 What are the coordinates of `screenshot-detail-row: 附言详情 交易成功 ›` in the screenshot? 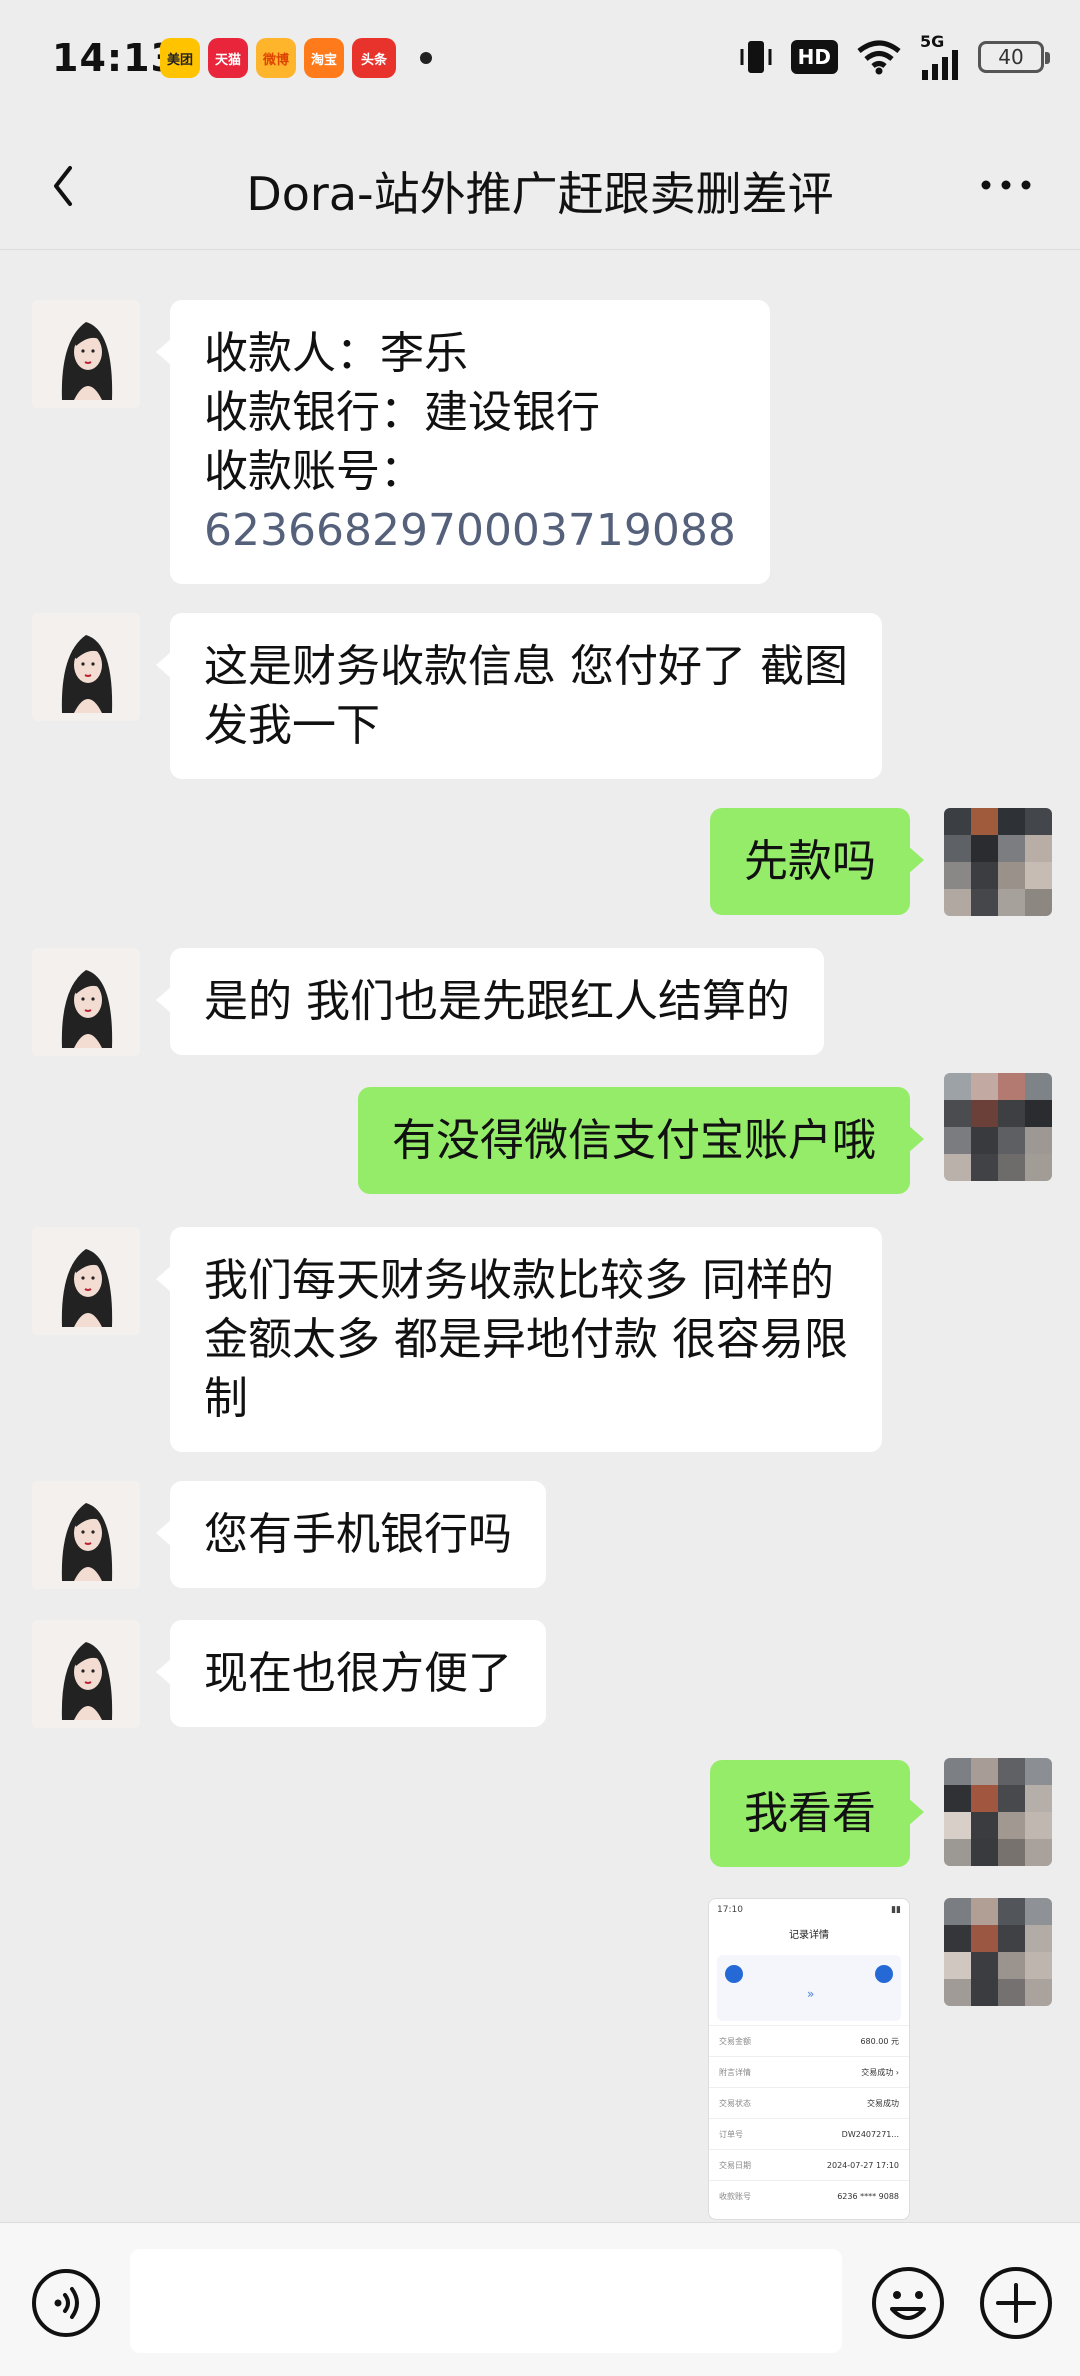 It's located at (809, 2071).